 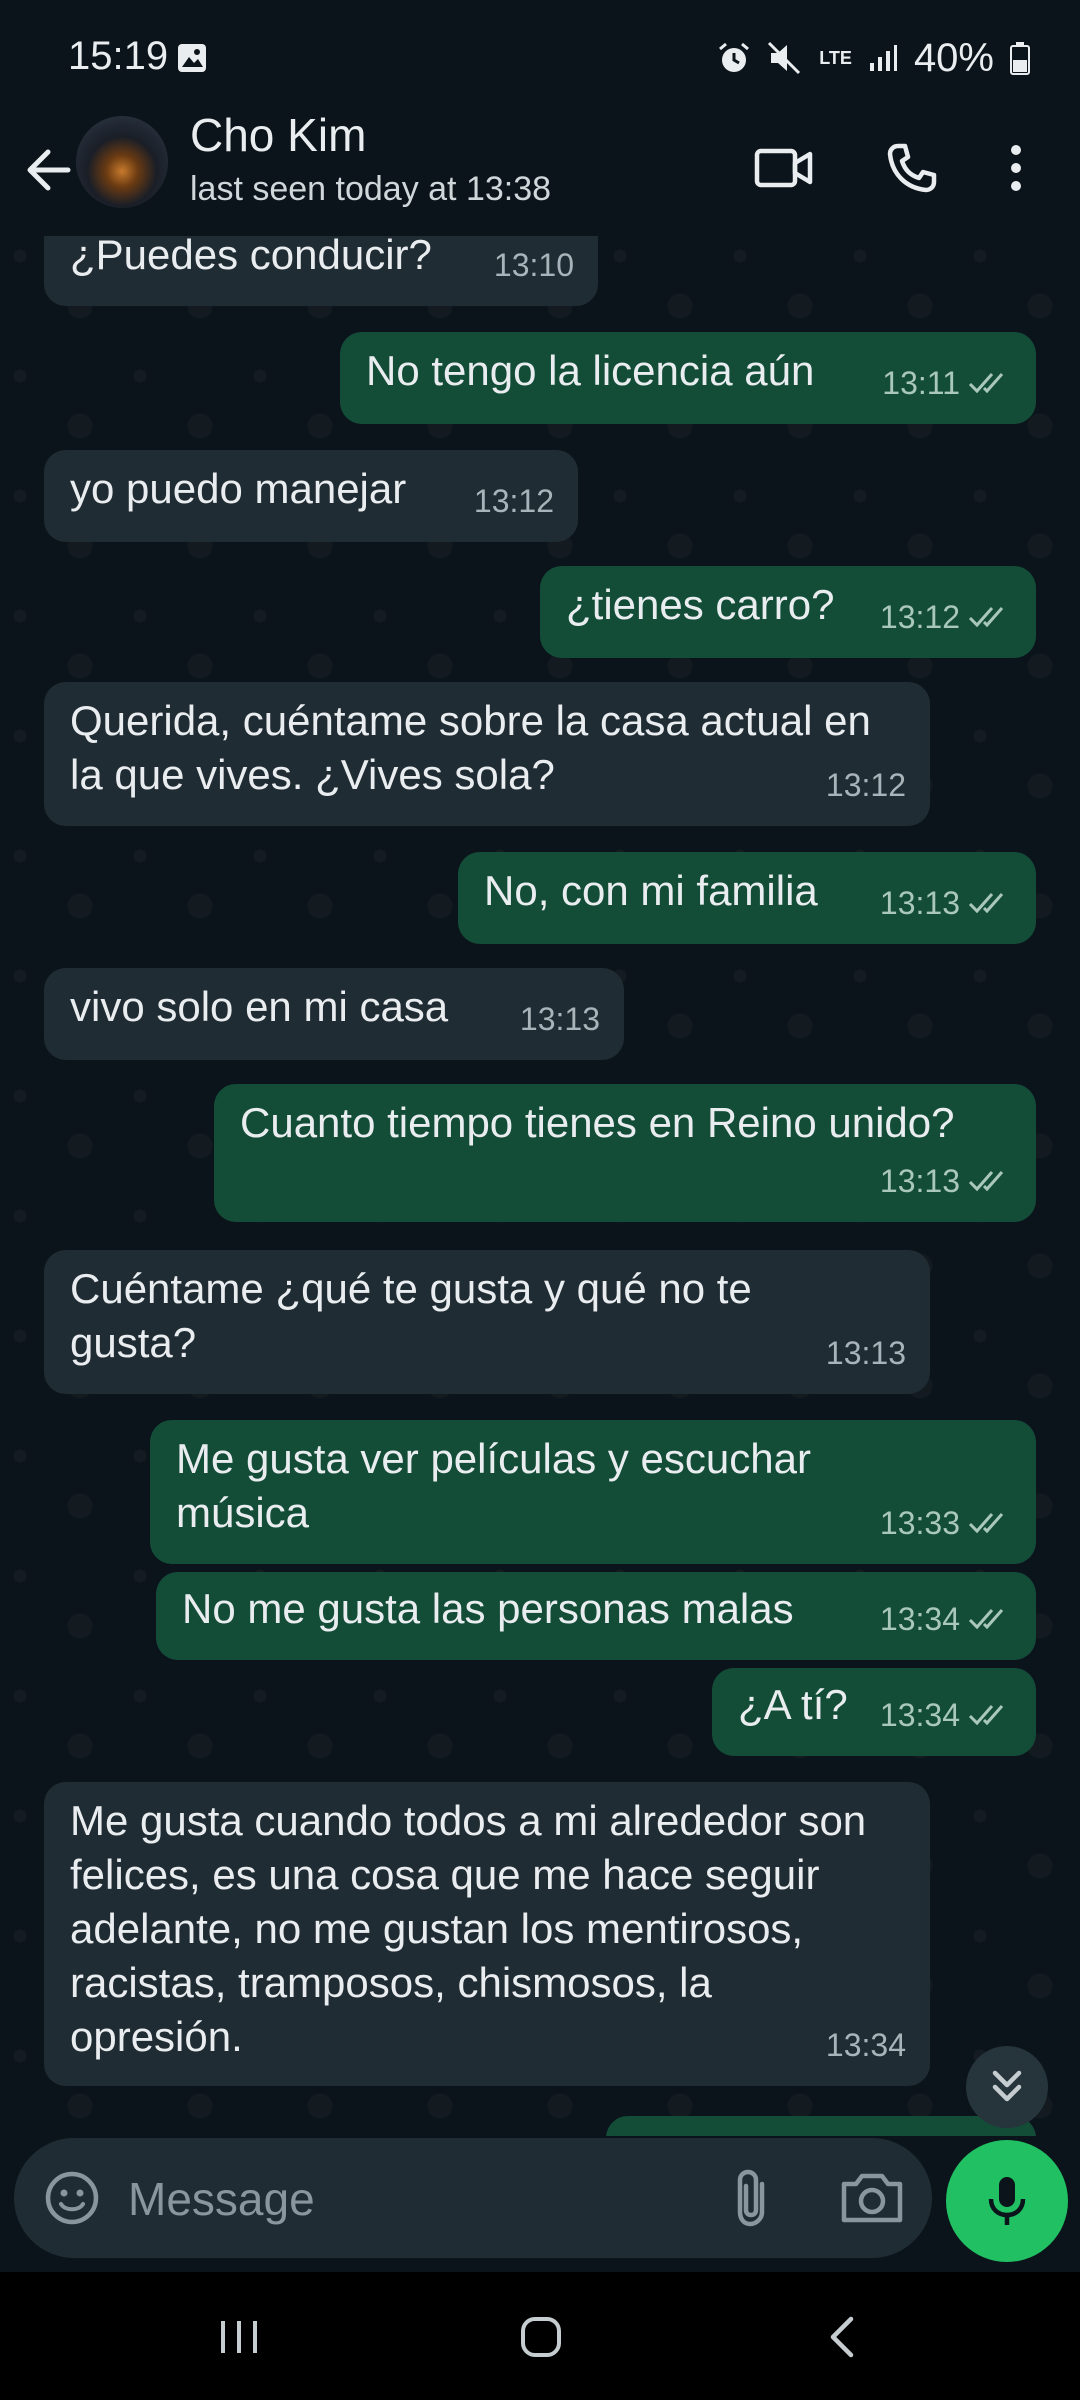 I want to click on home-icon, so click(x=541, y=2337).